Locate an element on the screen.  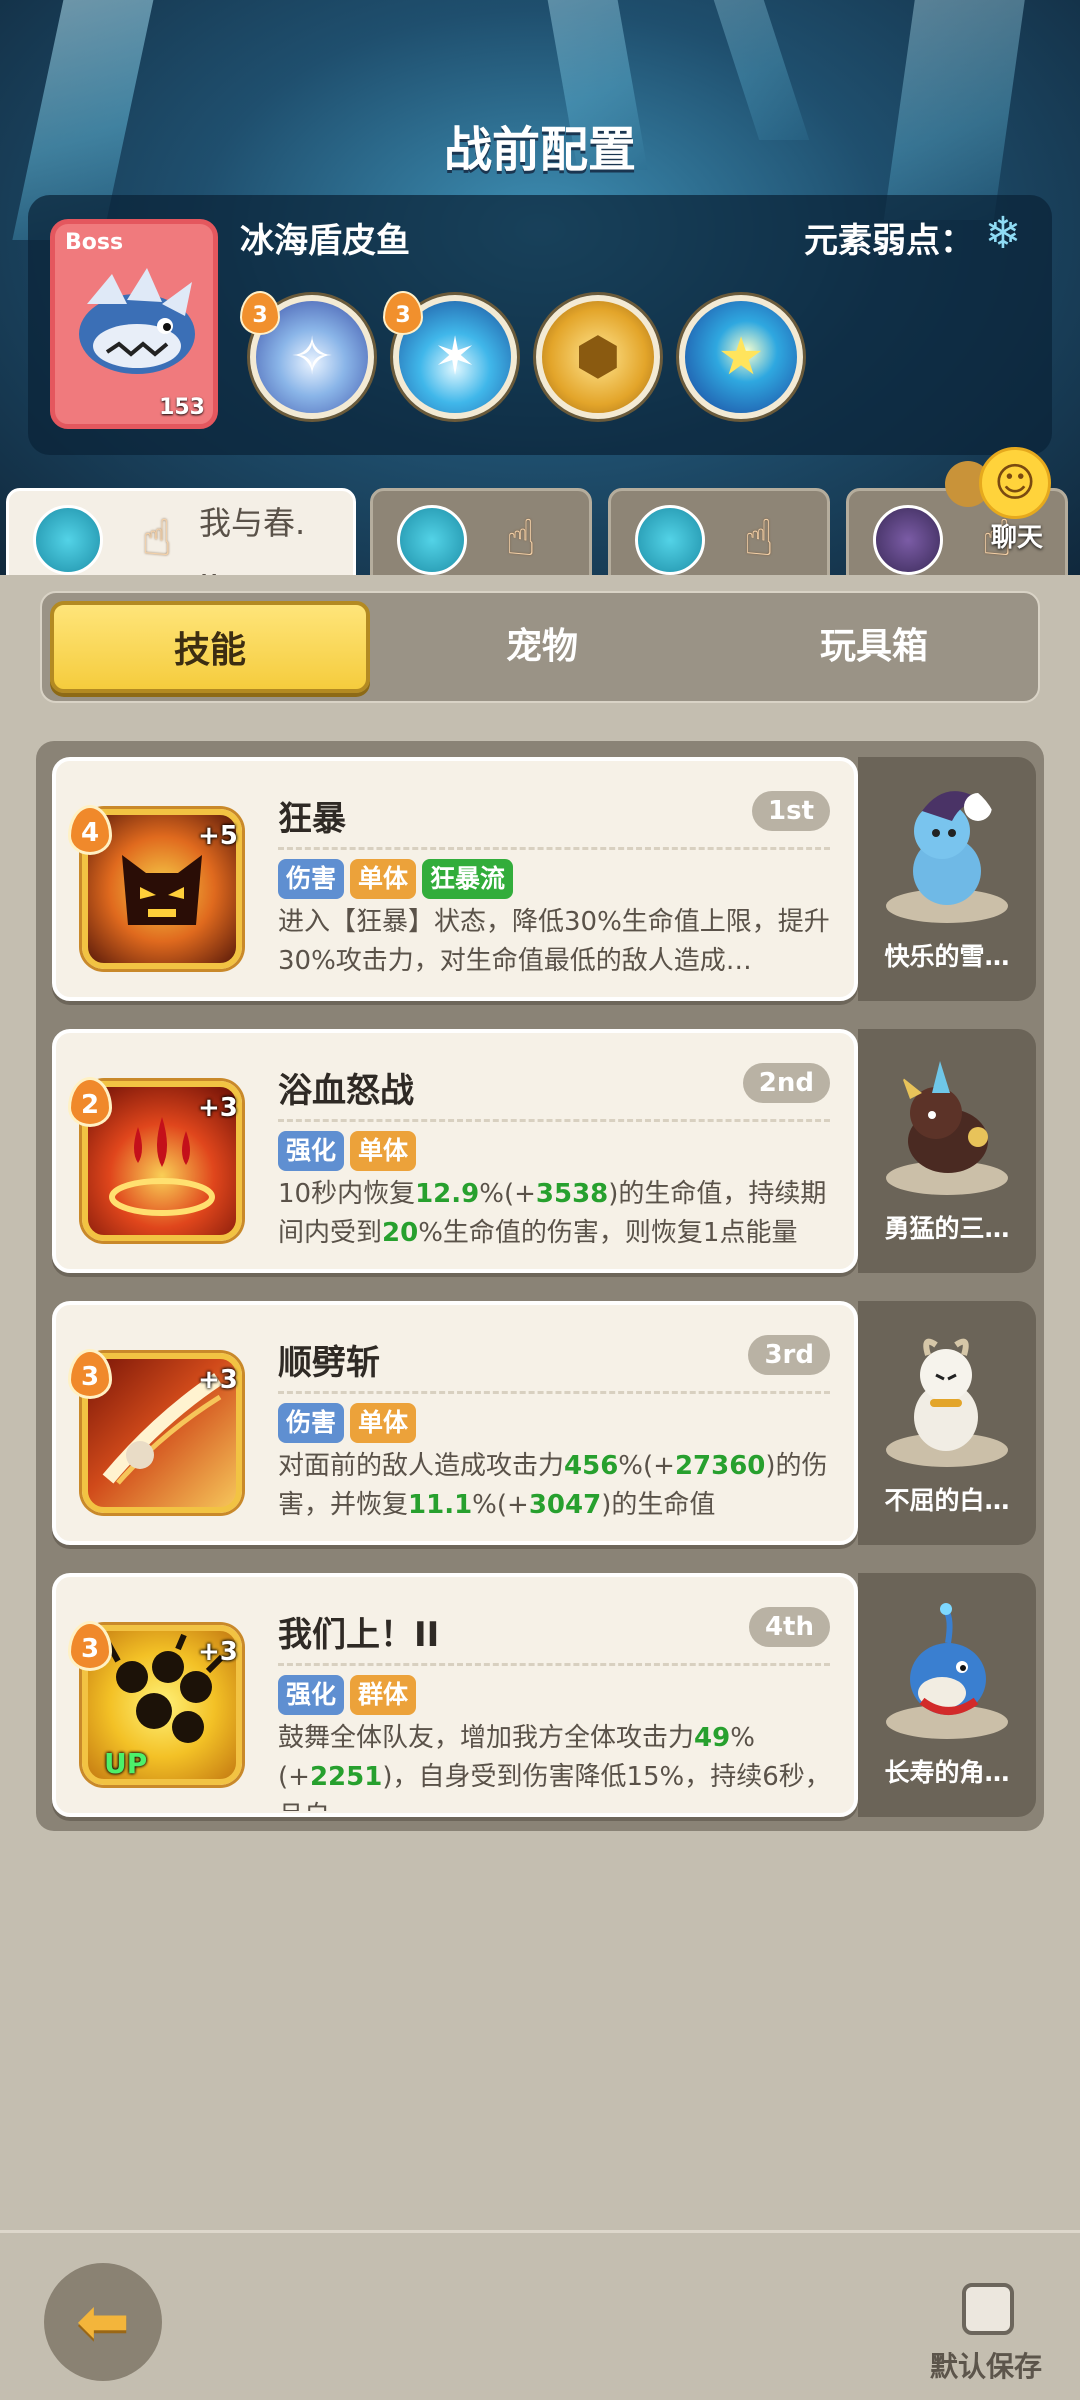
skill-rank-badge: 2nd is located at coordinates (786, 1083).